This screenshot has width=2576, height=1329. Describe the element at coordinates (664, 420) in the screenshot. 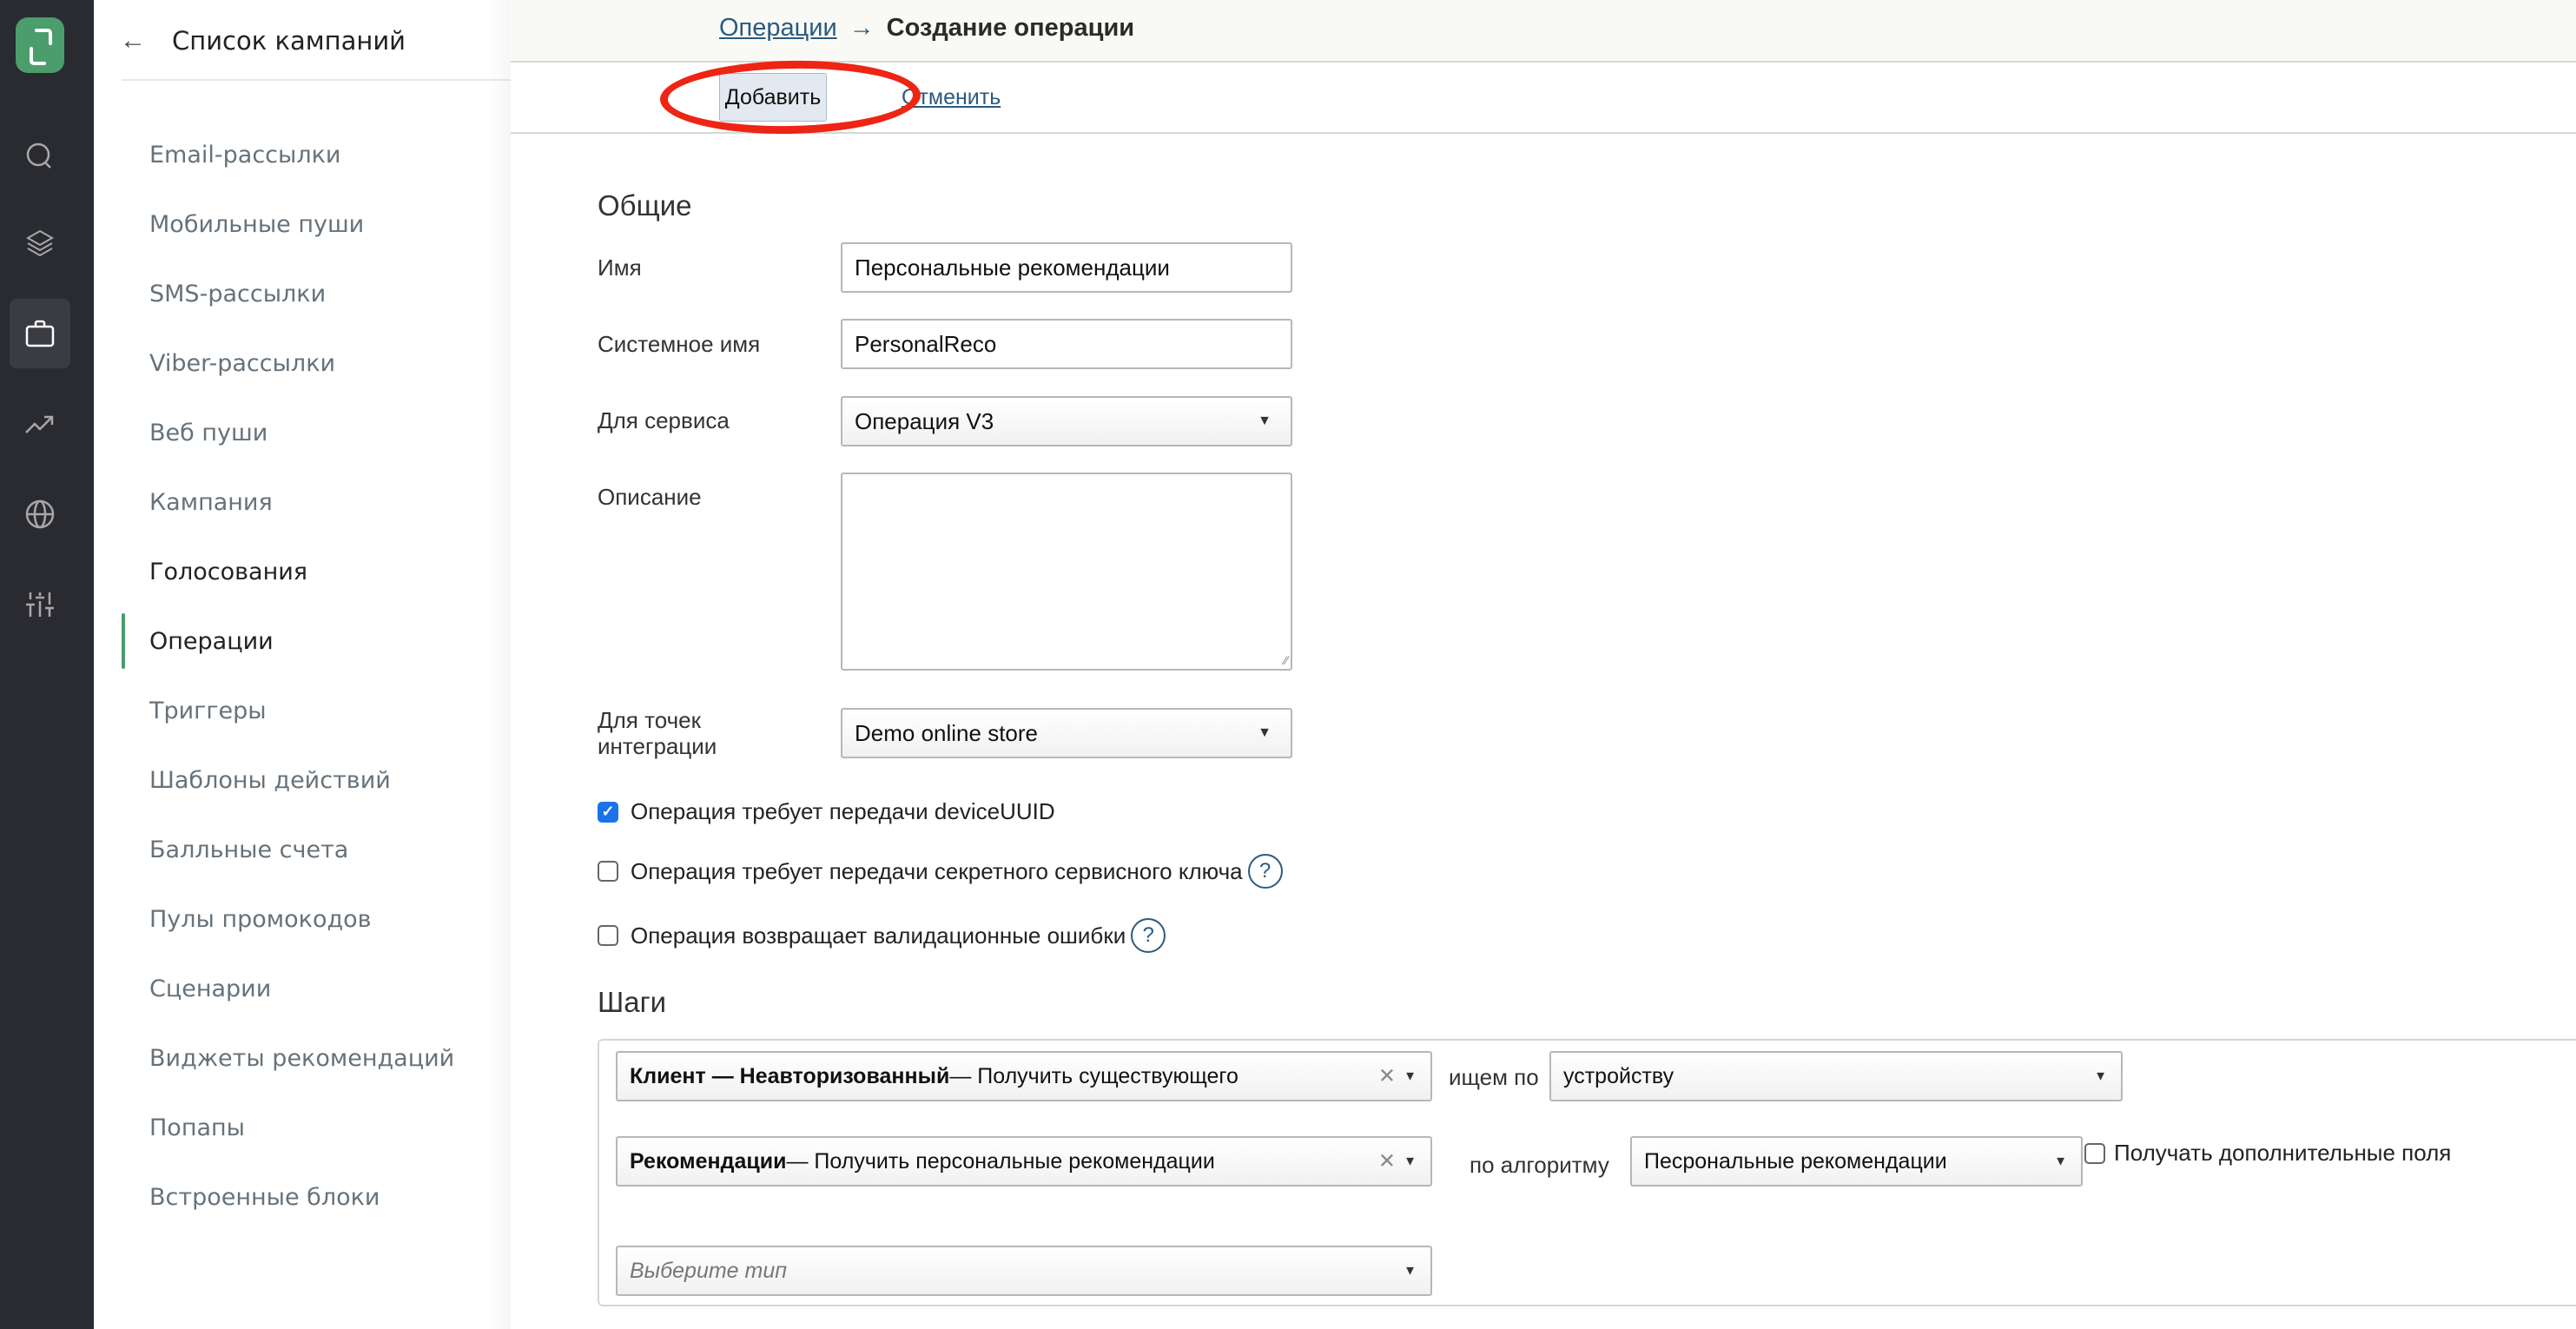

I see `service-label: Для сервиса` at that location.